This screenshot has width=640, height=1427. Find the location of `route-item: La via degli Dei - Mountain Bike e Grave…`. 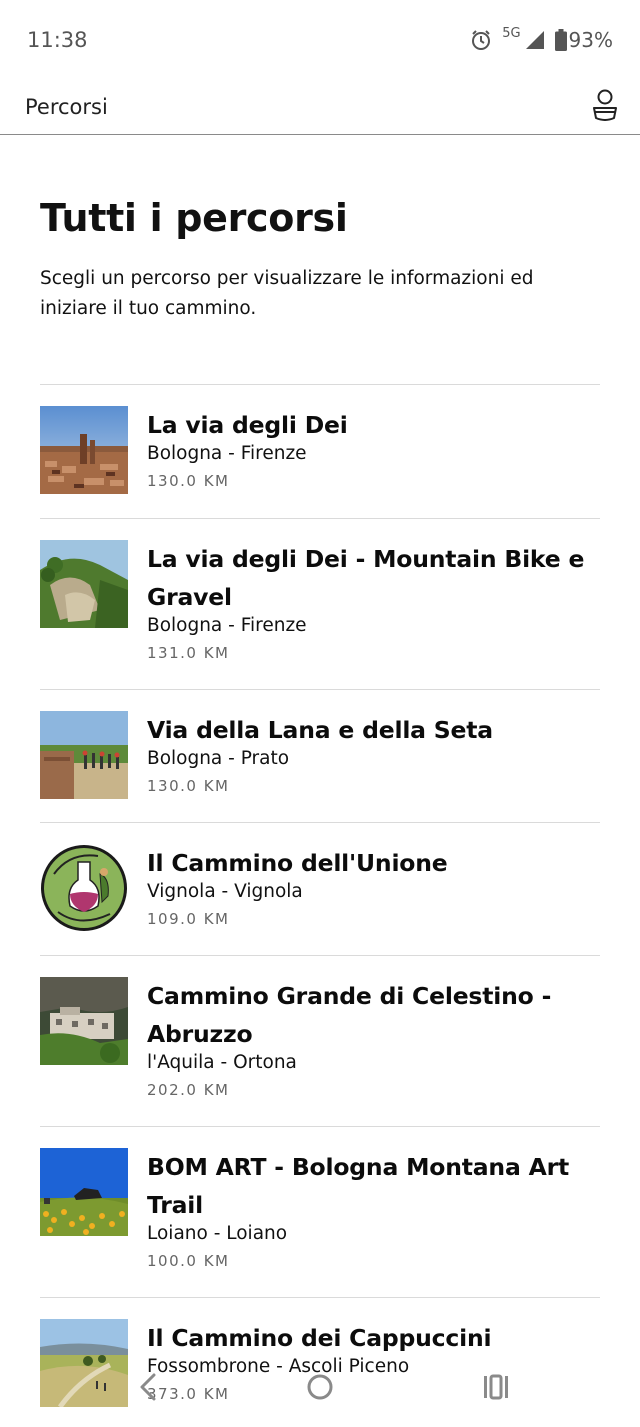

route-item: La via degli Dei - Mountain Bike e Grave… is located at coordinates (320, 603).